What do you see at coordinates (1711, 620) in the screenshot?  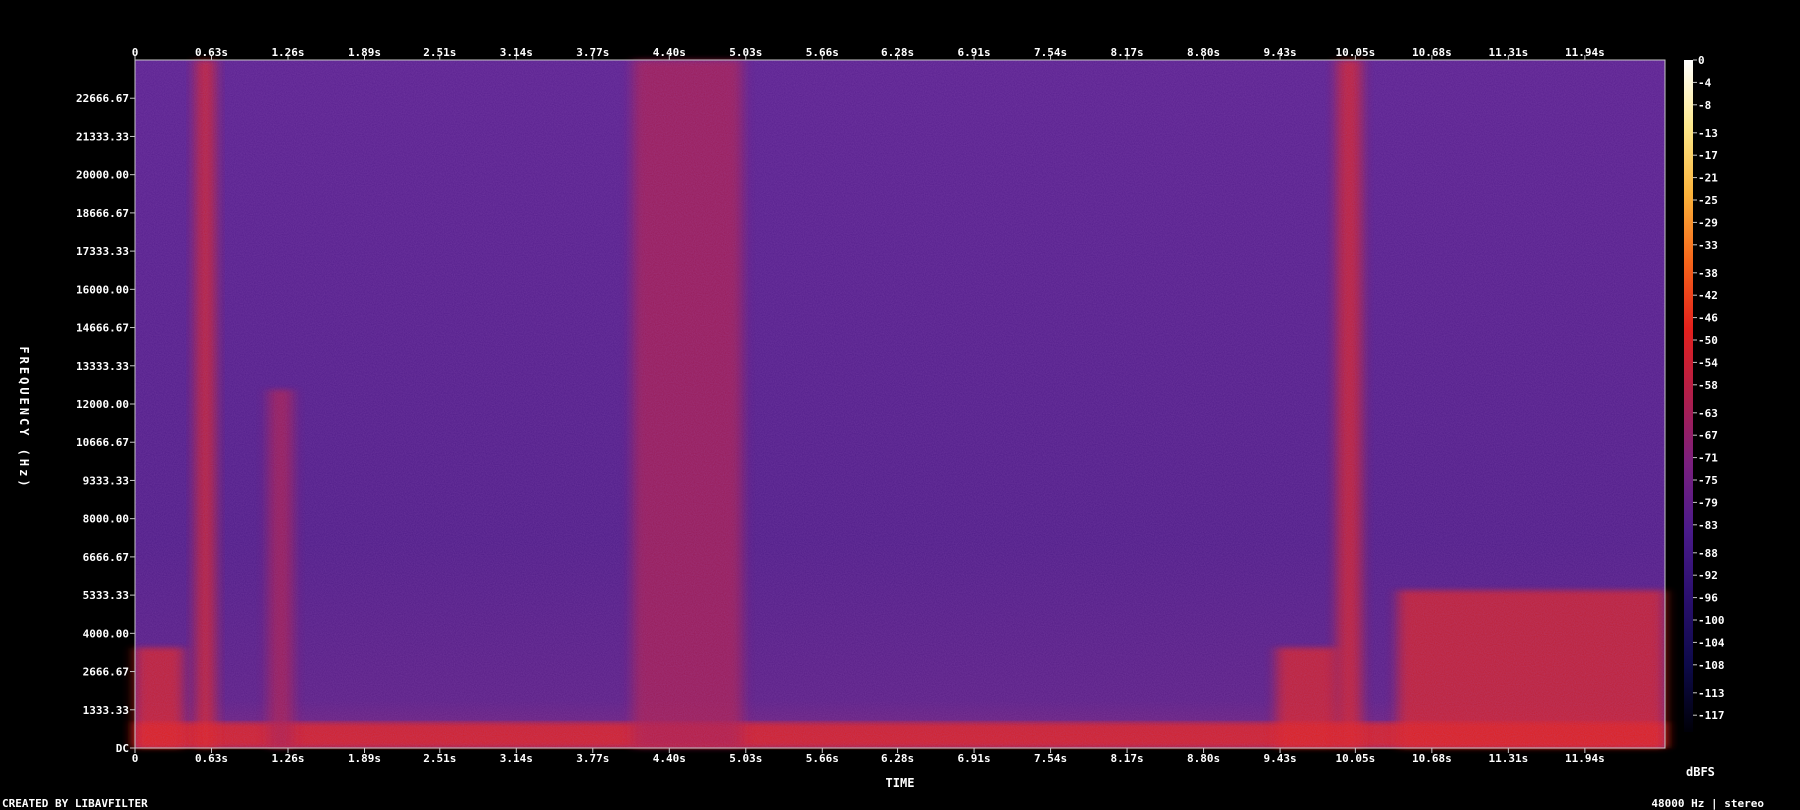 I see `colorbar-tick-label: -100` at bounding box center [1711, 620].